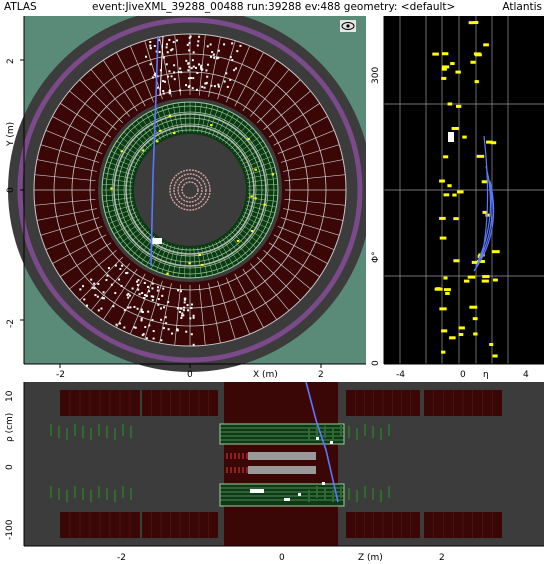 The width and height of the screenshot is (546, 564). What do you see at coordinates (190, 190) in the screenshot?
I see `inner-gap` at bounding box center [190, 190].